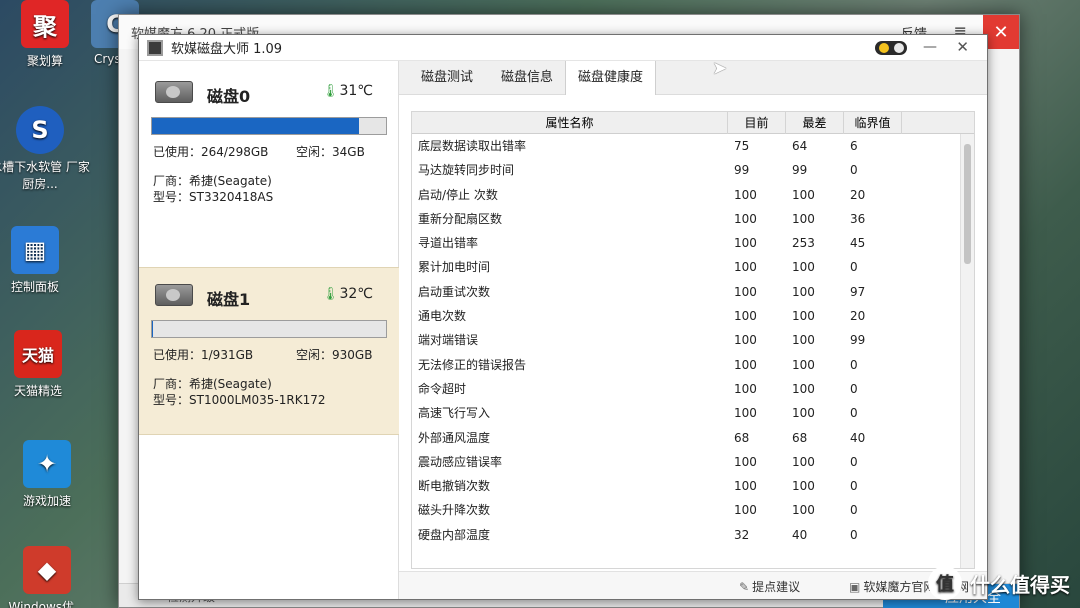 The height and width of the screenshot is (608, 1080). Describe the element at coordinates (776, 587) in the screenshot. I see `suggest-label: 提点建议` at that location.